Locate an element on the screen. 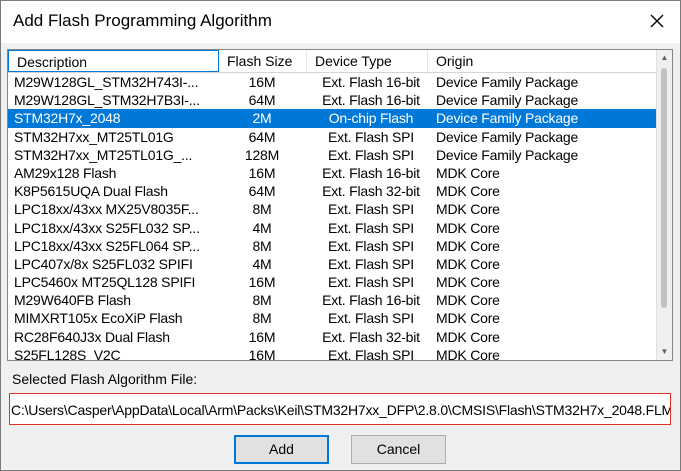 Image resolution: width=681 pixels, height=471 pixels. title-bar: Add Flash Programming Algorithm is located at coordinates (340, 22).